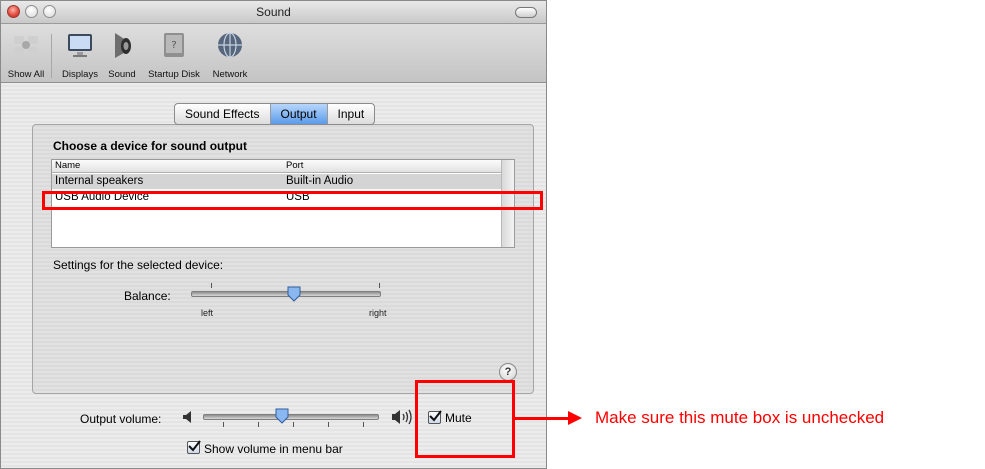  Describe the element at coordinates (223, 114) in the screenshot. I see `tab-sound-effects: Sound Effects` at that location.